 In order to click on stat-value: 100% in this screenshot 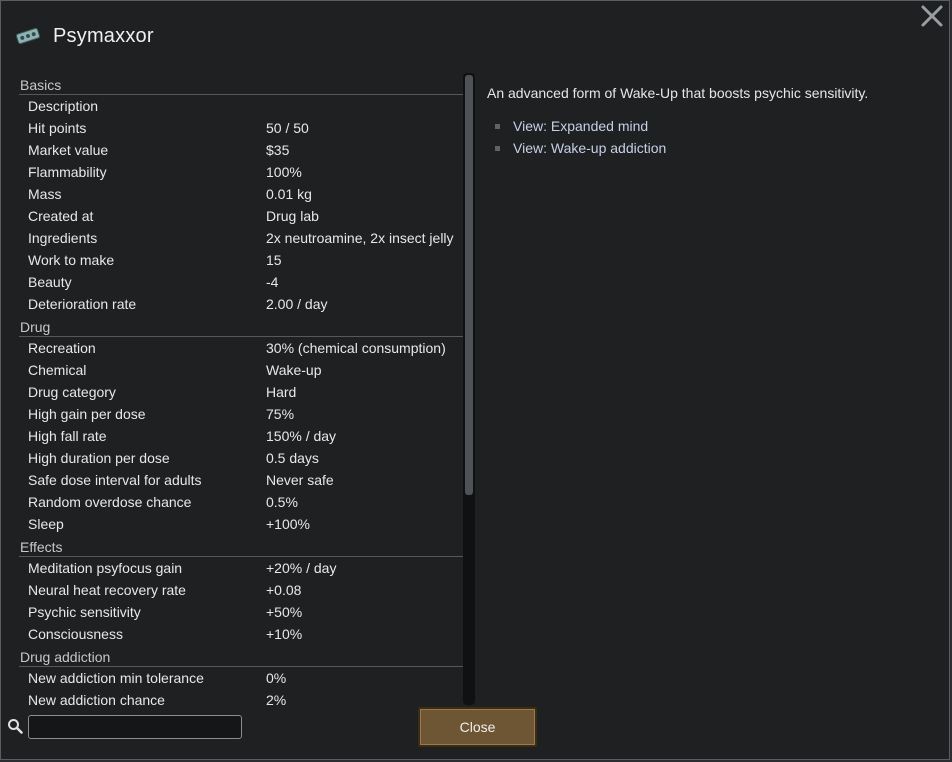, I will do `click(284, 172)`.